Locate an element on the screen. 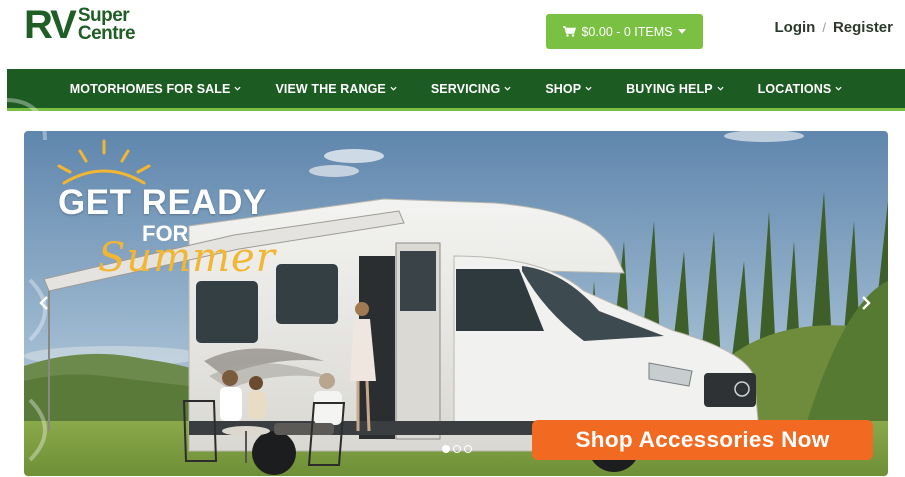 The image size is (905, 477). nav-item-label: SHOP is located at coordinates (563, 88).